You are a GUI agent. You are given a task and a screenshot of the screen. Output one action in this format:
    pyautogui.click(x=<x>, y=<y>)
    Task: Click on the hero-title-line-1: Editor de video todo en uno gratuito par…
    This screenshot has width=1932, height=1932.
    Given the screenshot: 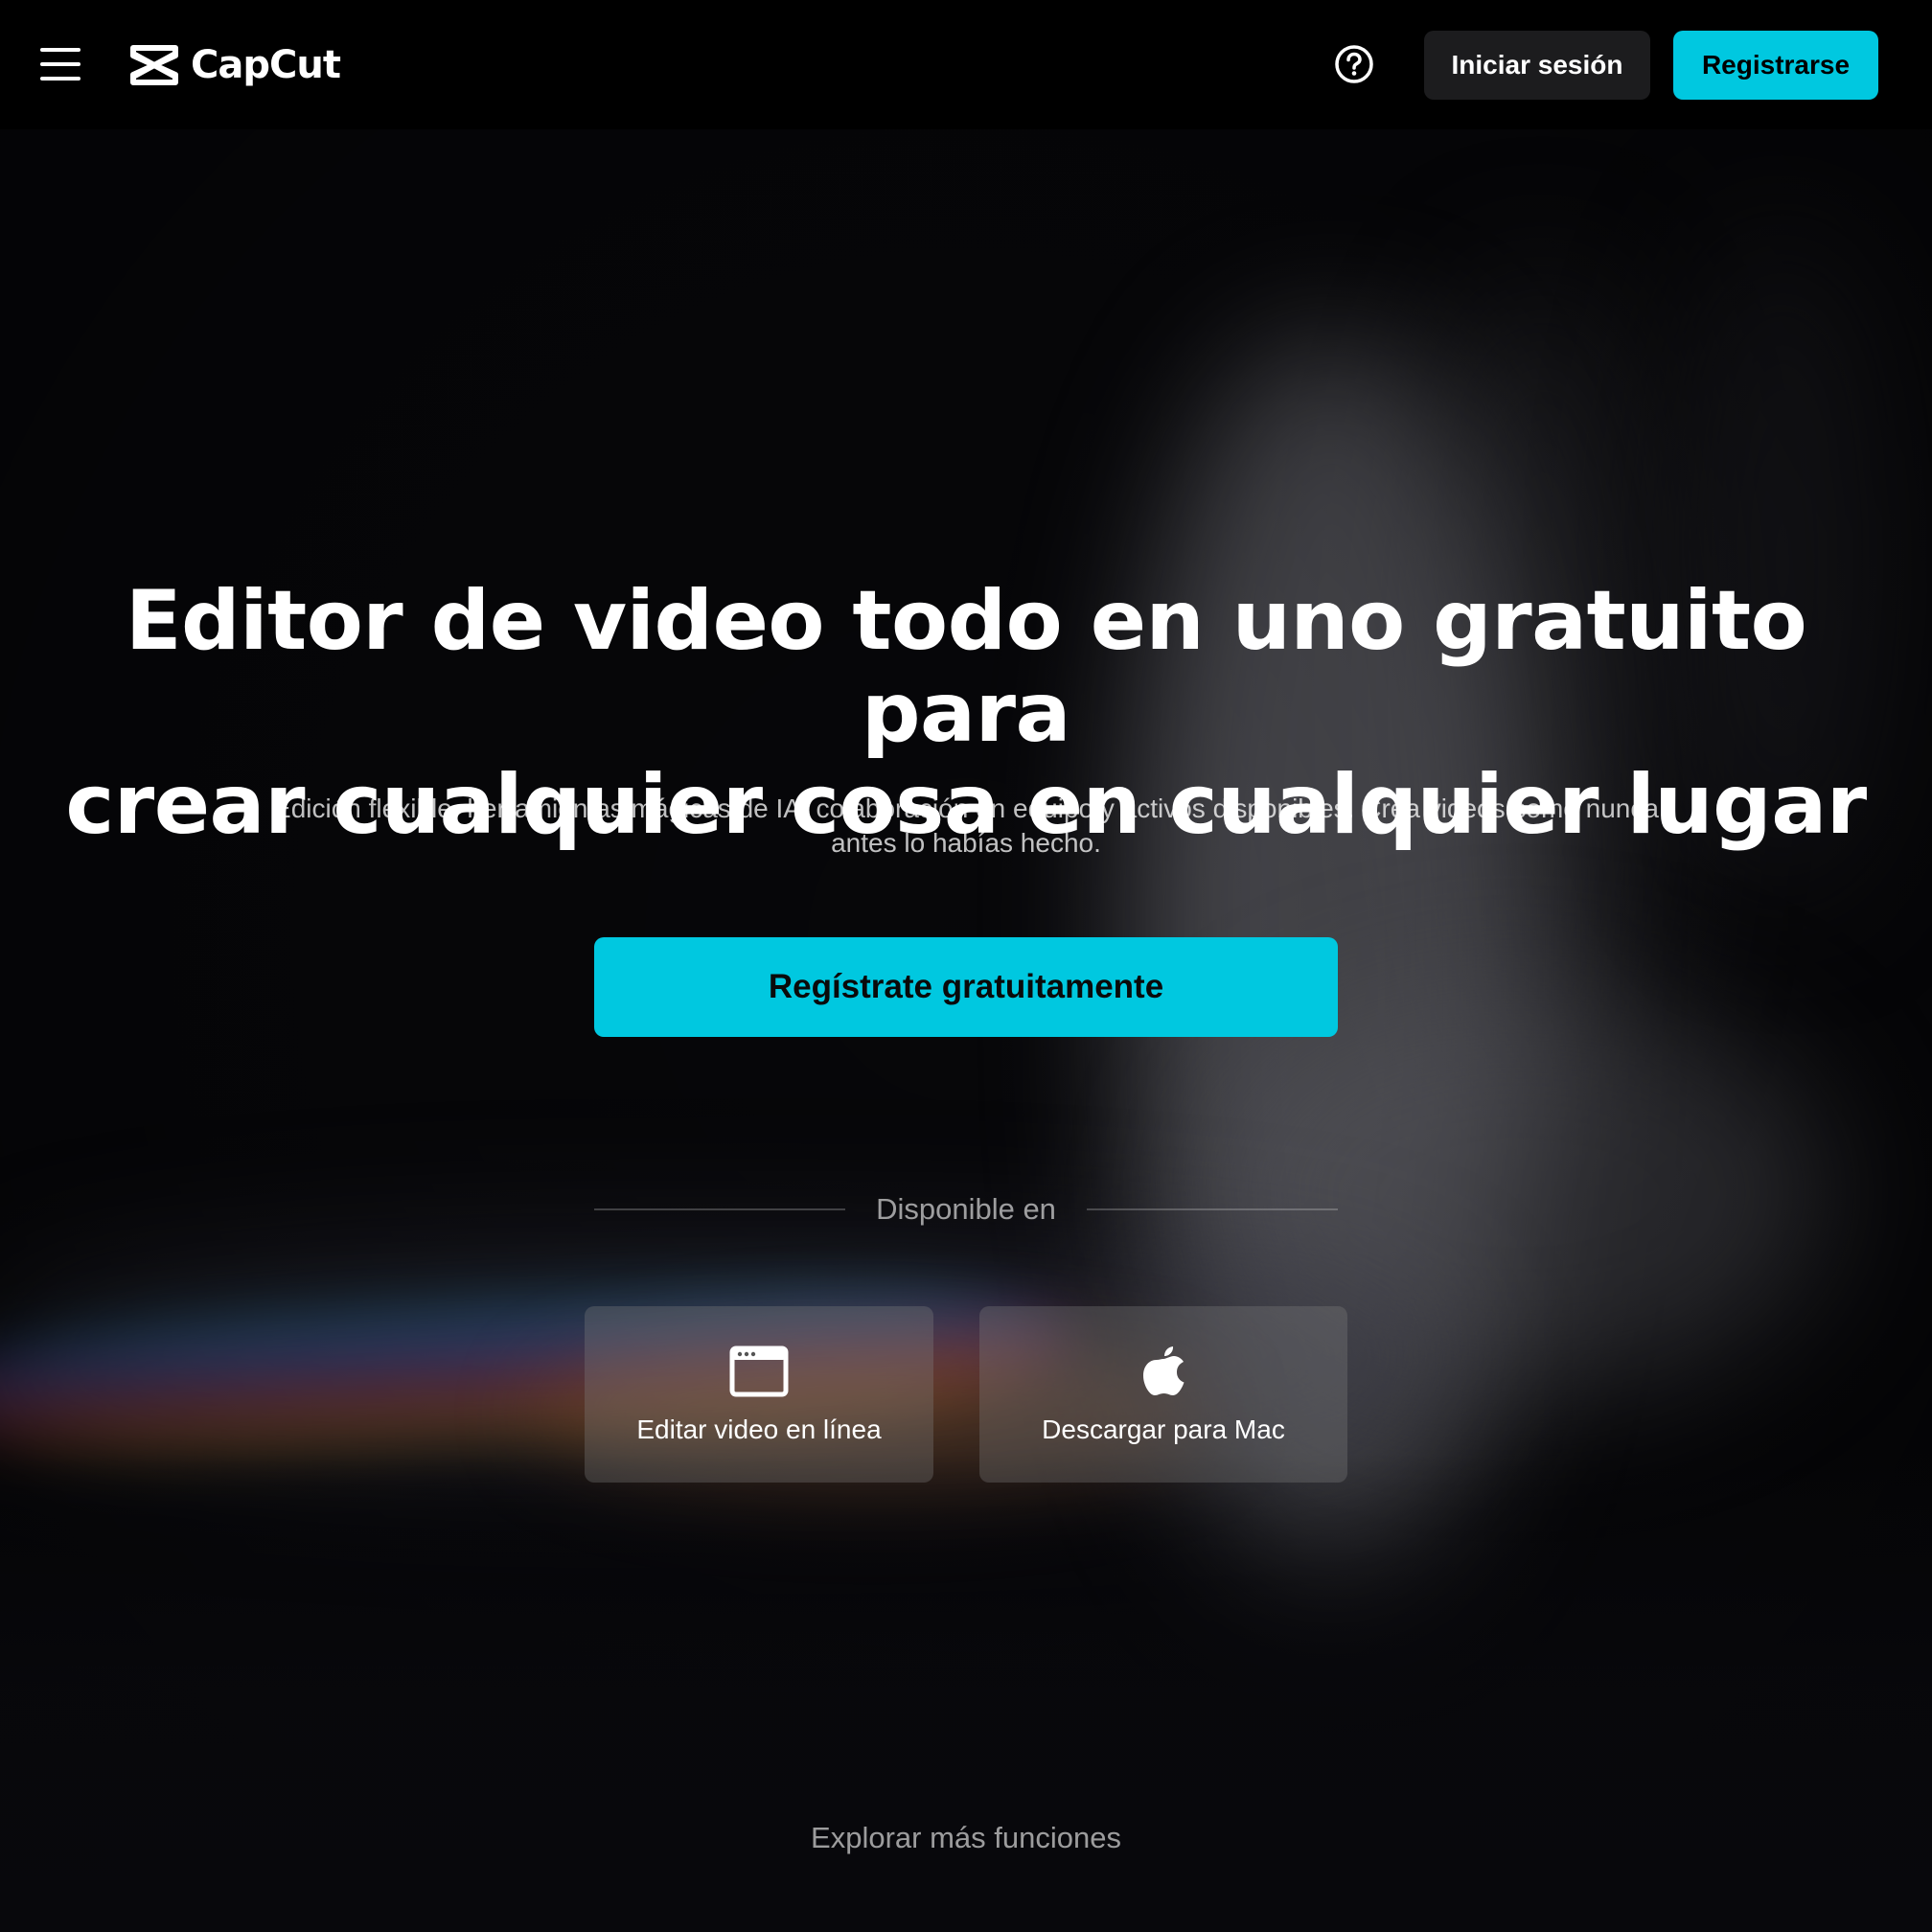 What is the action you would take?
    pyautogui.click(x=966, y=667)
    